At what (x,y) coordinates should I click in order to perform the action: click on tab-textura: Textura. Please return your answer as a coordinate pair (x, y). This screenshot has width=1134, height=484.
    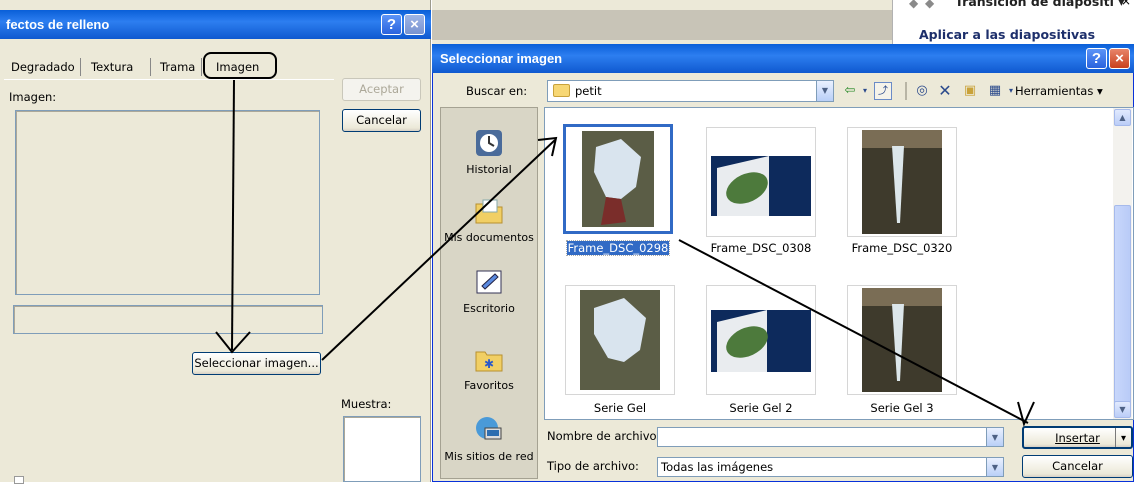
    Looking at the image, I should click on (112, 67).